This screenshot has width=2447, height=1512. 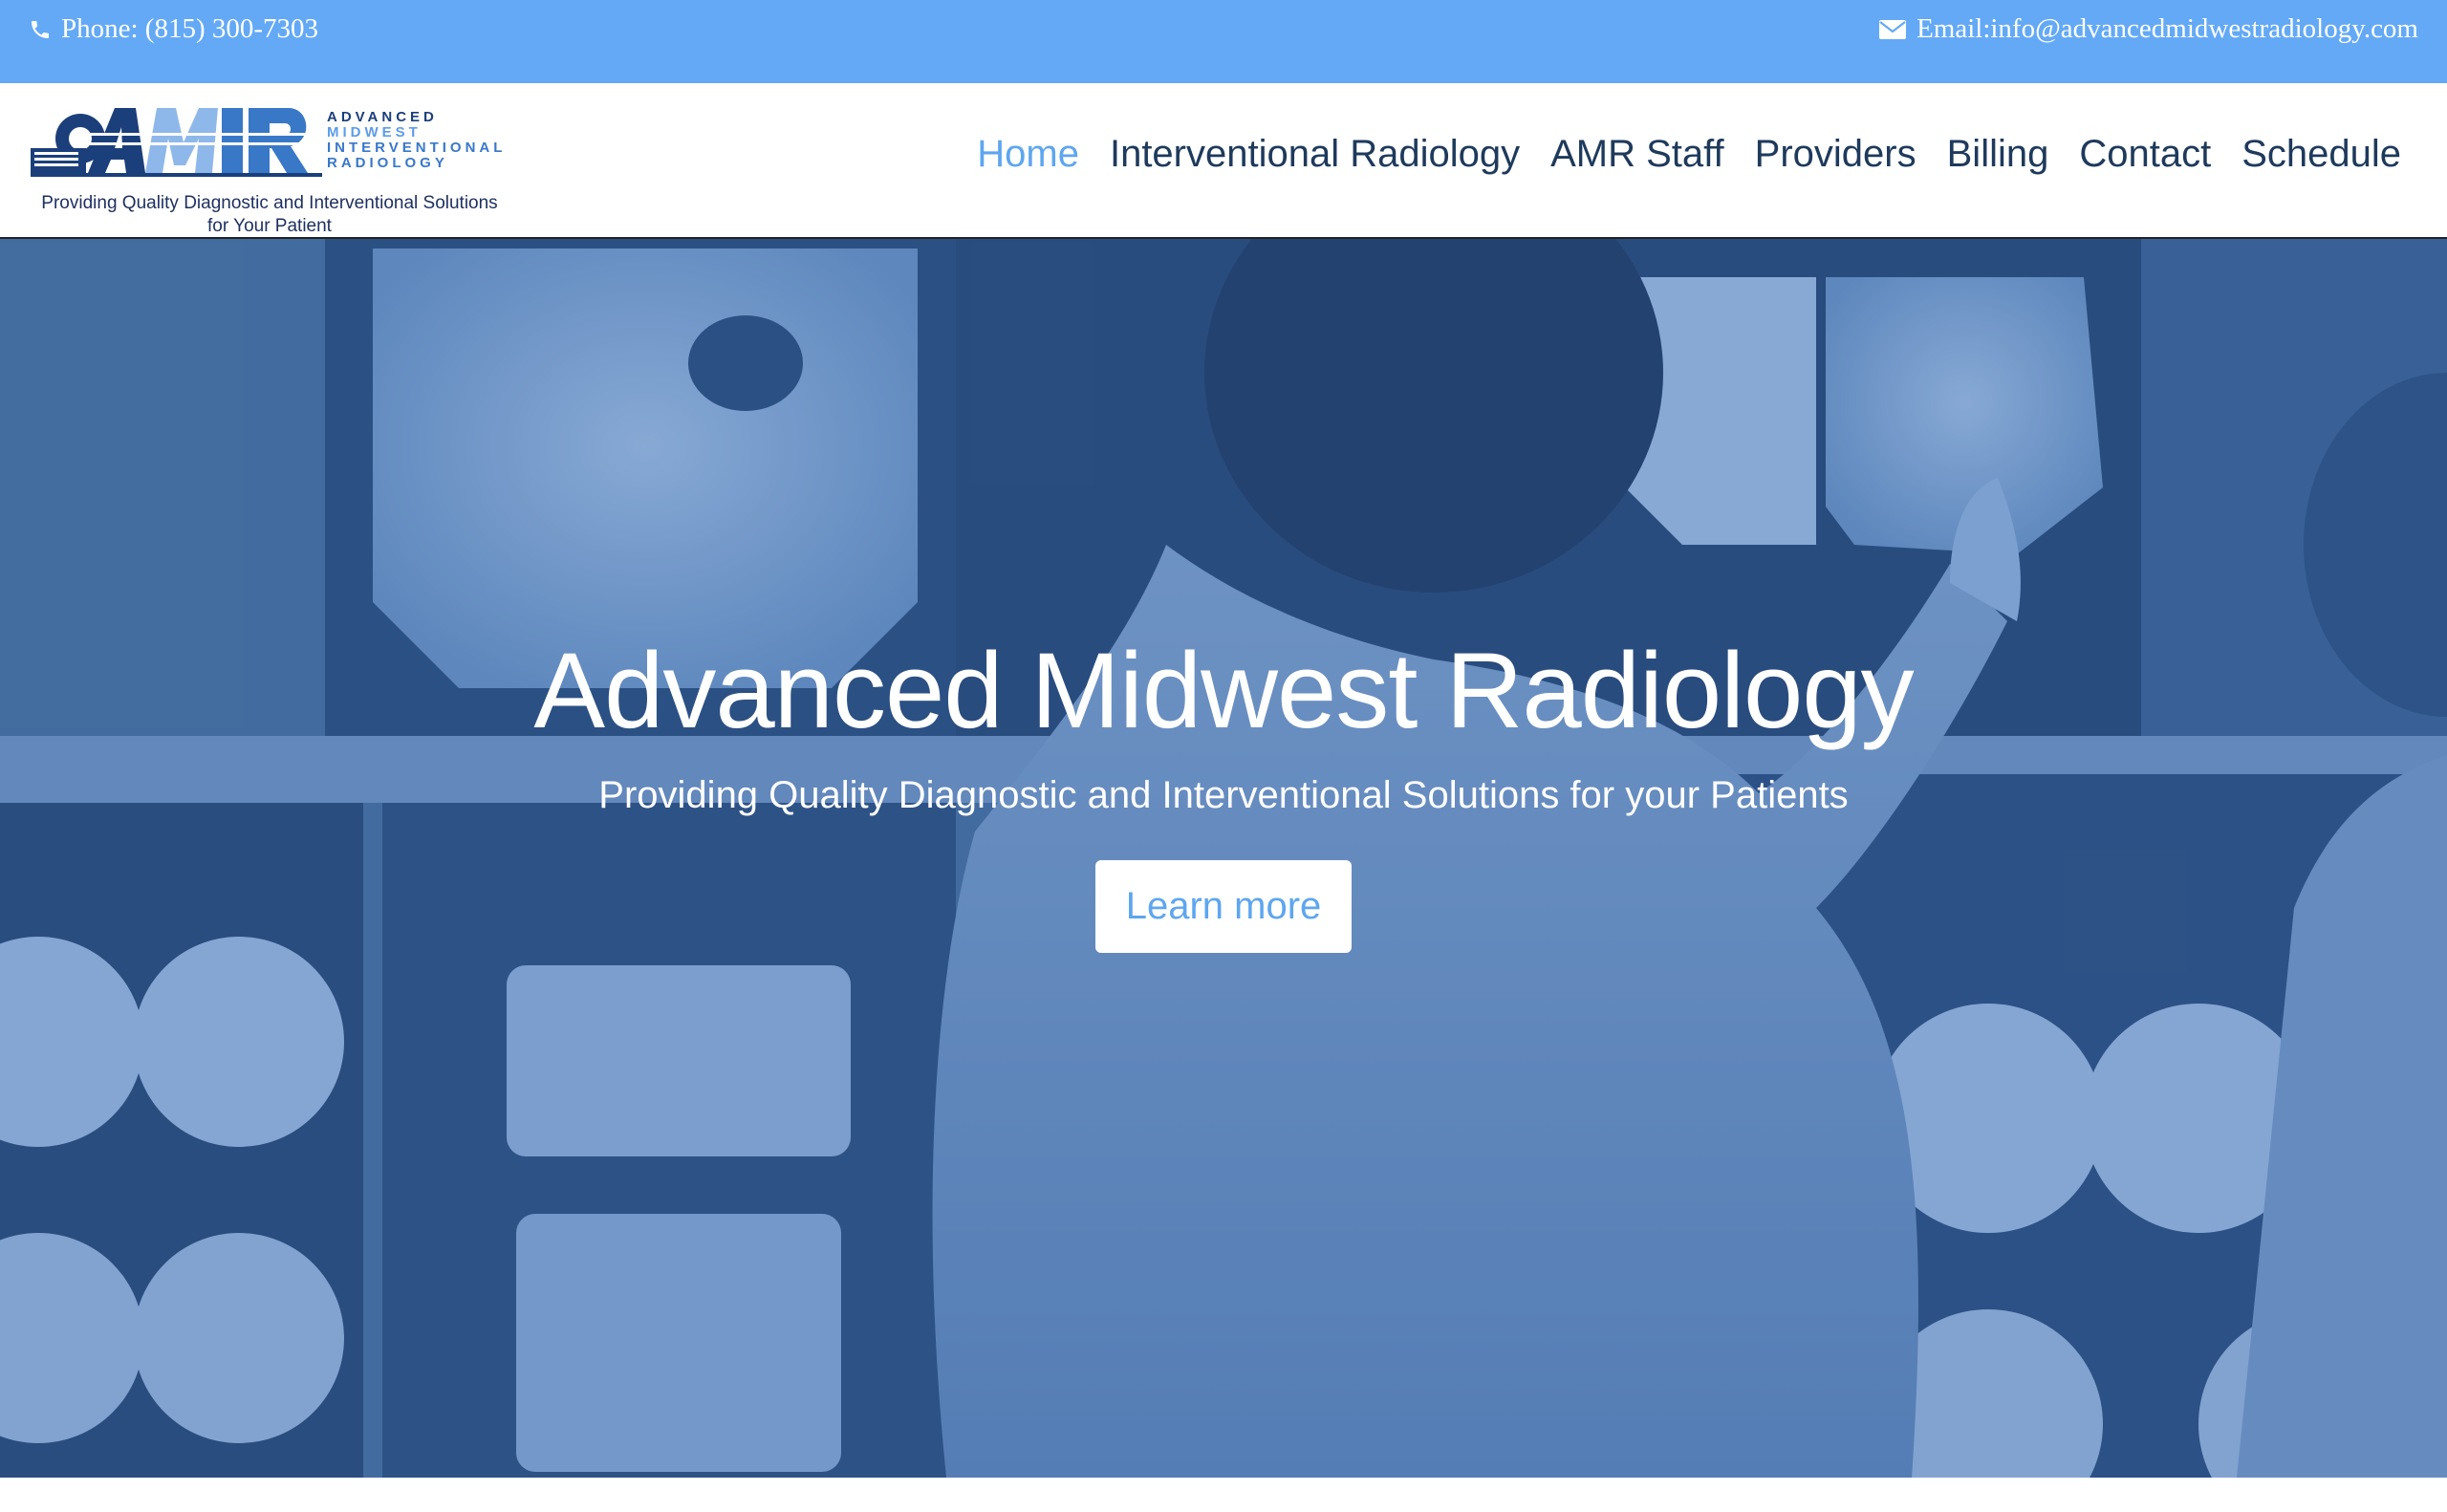 What do you see at coordinates (417, 148) in the screenshot?
I see `logo-word-interventional: INTERVENTIONAL` at bounding box center [417, 148].